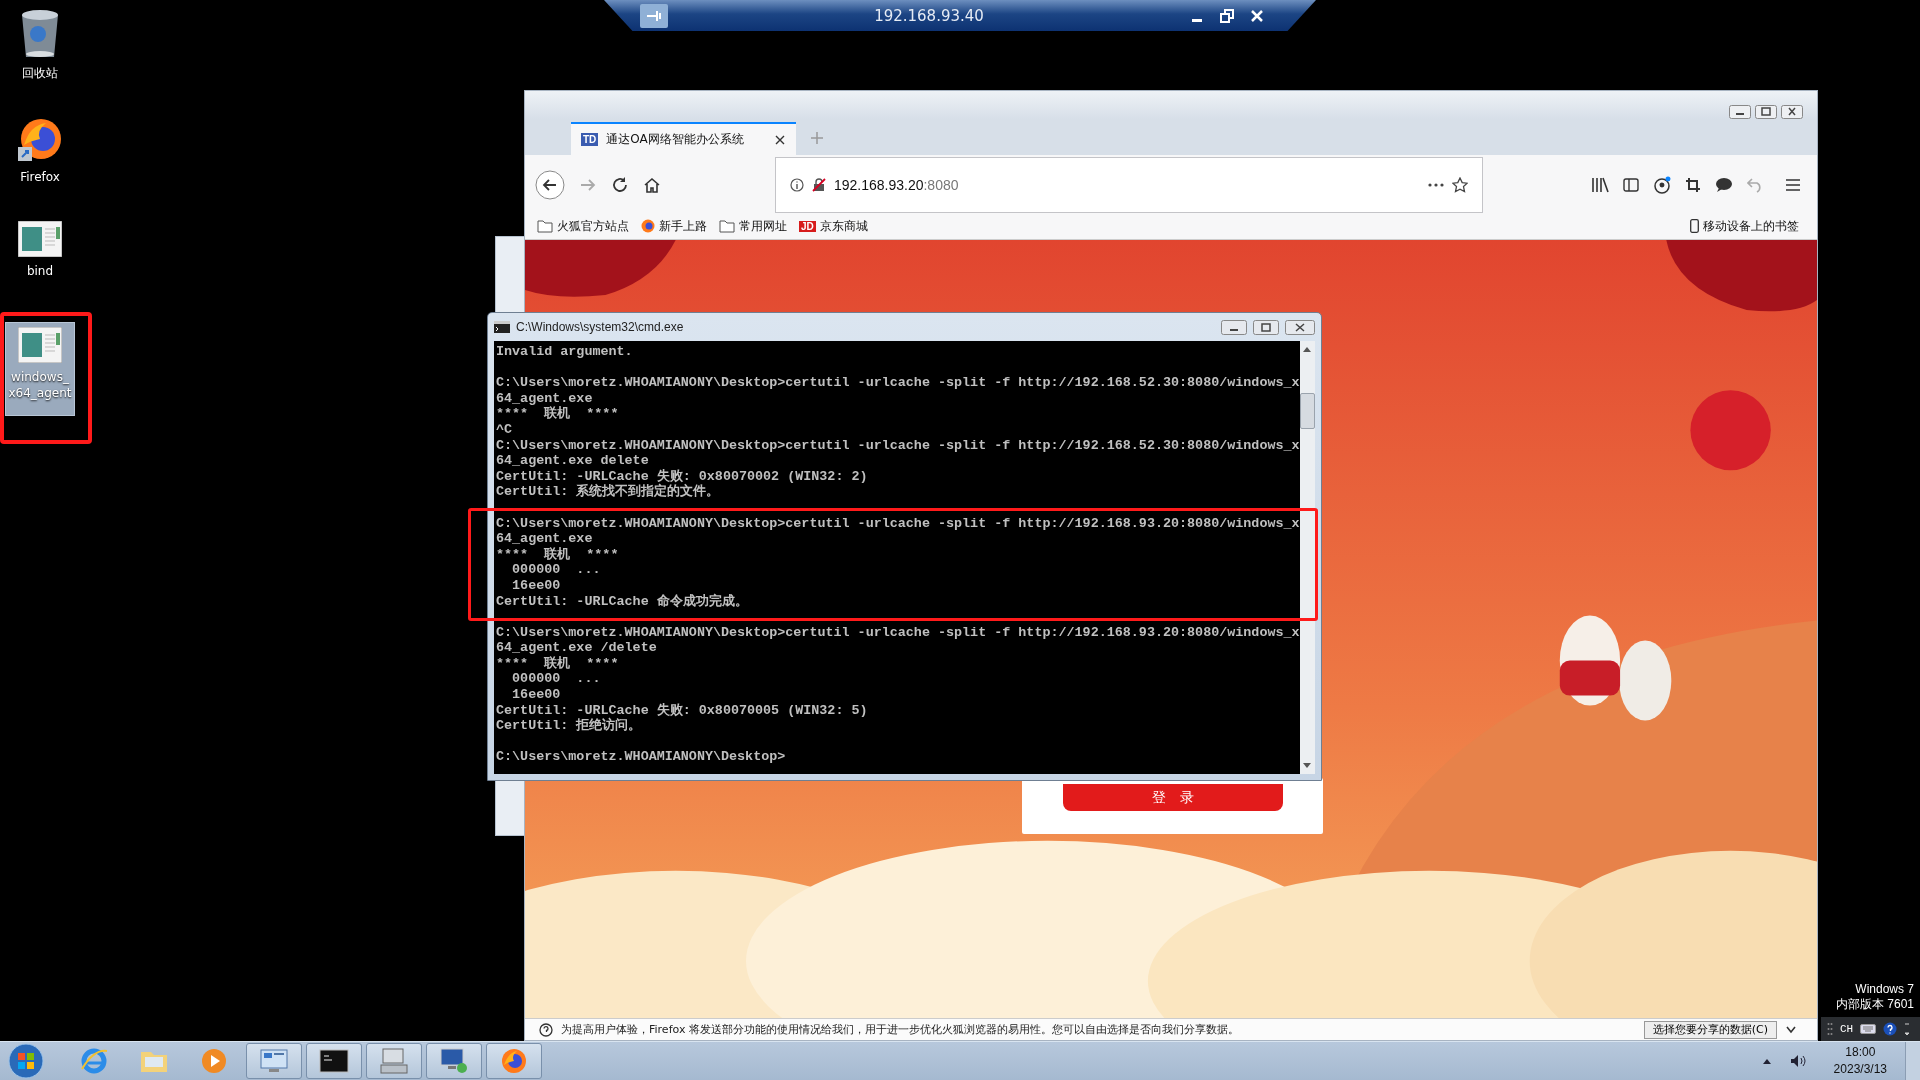 The image size is (1920, 1080). I want to click on start-button, so click(26, 1061).